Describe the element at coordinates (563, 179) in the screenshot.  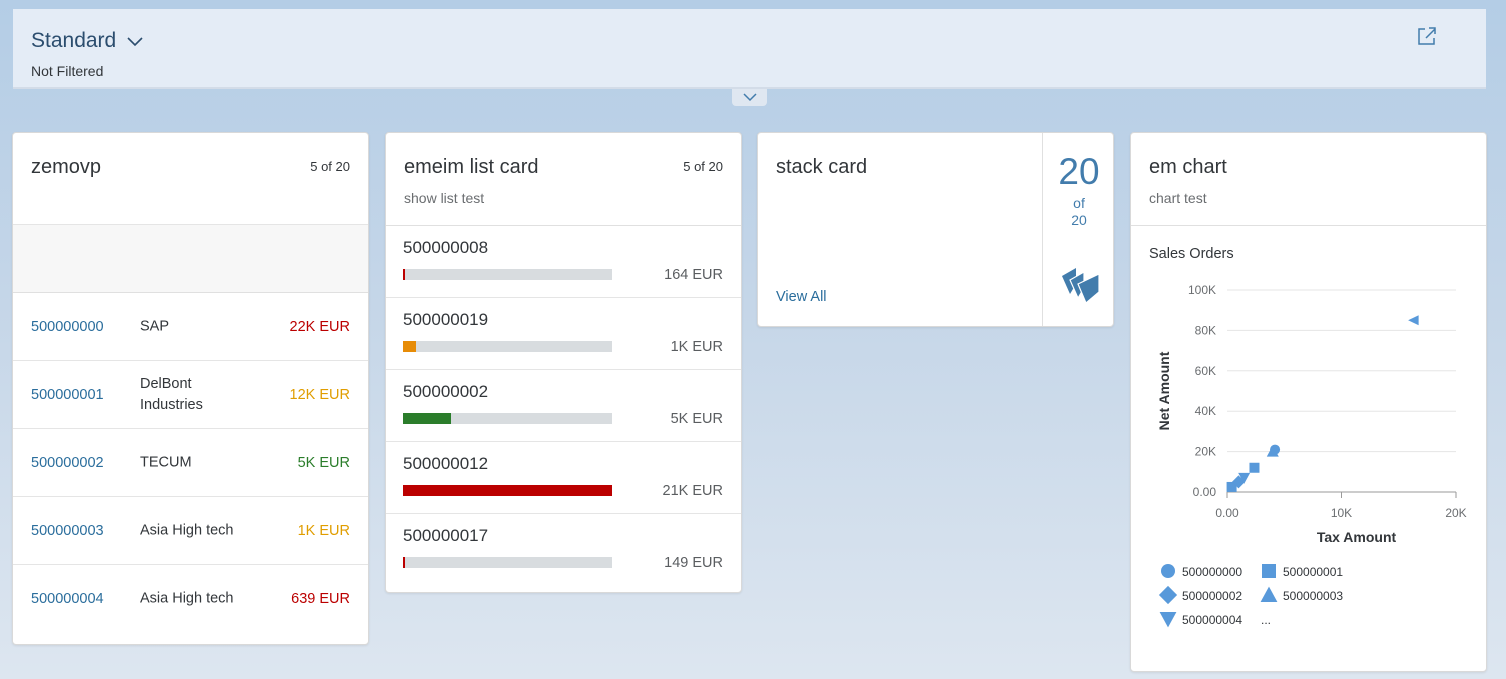
I see `card-header: emeim list card show list test 5 of 20` at that location.